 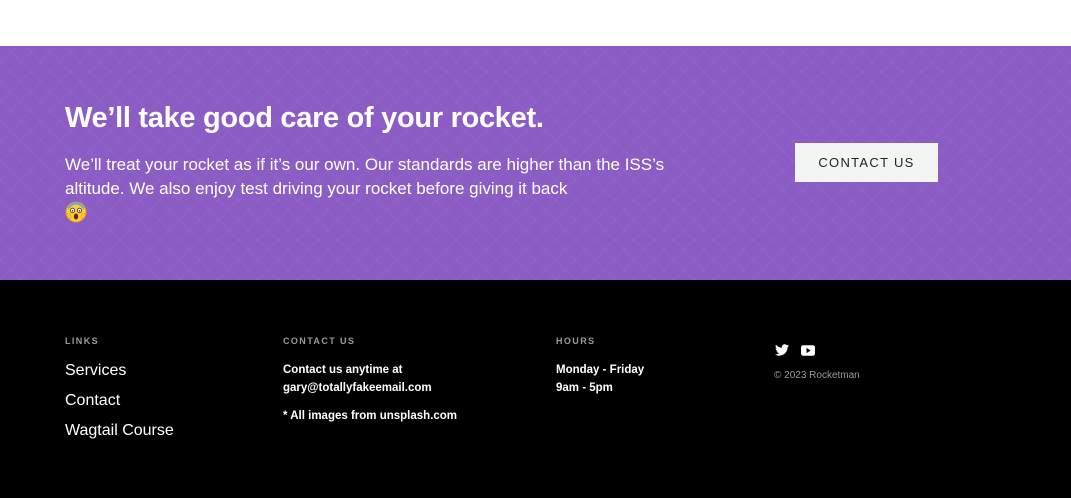 I want to click on footer-links-column: LINKS Services Contact Wagtail Course, so click(x=119, y=393).